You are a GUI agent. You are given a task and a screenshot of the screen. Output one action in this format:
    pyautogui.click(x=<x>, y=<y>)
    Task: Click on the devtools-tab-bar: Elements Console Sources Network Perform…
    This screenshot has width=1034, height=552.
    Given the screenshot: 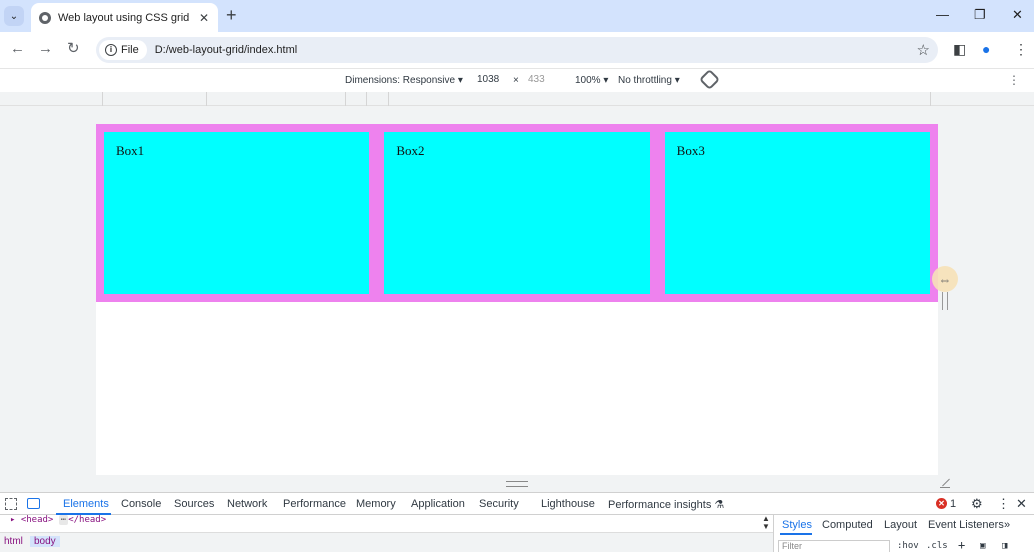 What is the action you would take?
    pyautogui.click(x=517, y=504)
    